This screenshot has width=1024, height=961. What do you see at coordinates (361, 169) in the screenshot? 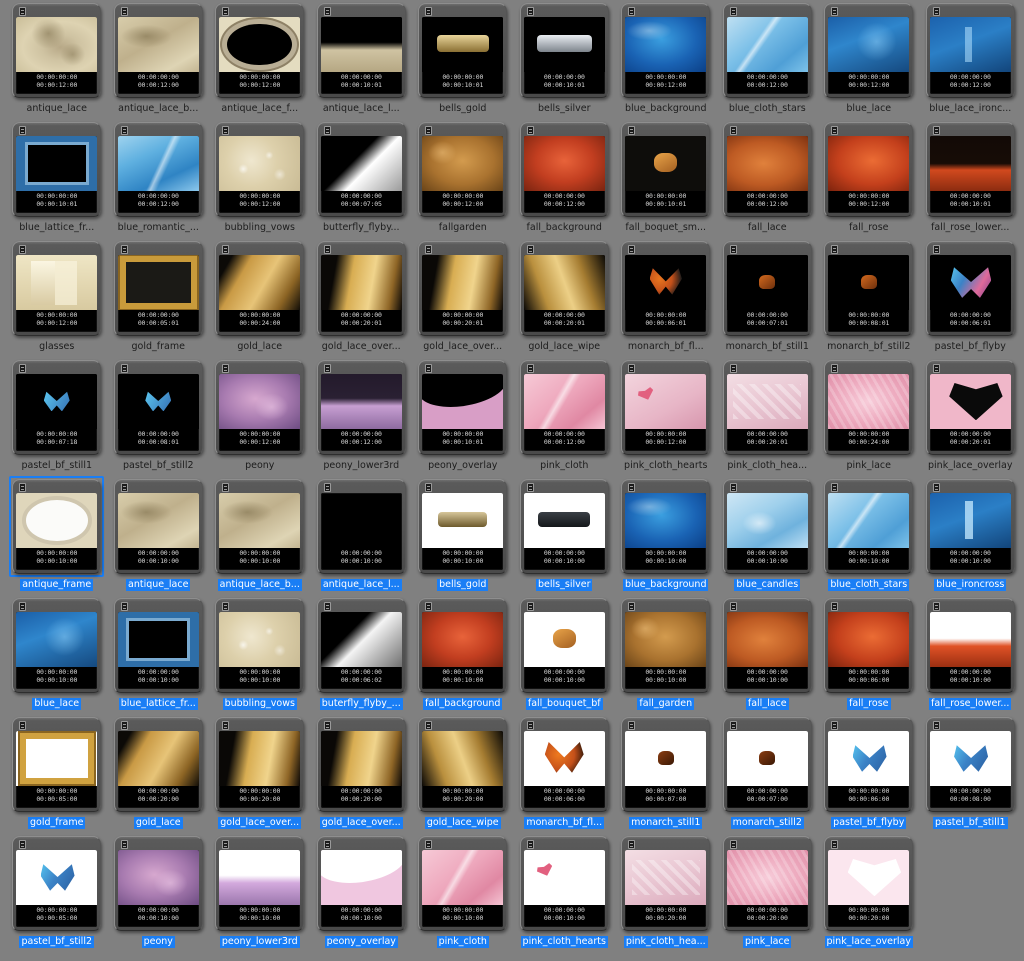
I see `clip-card: 00:00:00:00 00:00:07:05` at bounding box center [361, 169].